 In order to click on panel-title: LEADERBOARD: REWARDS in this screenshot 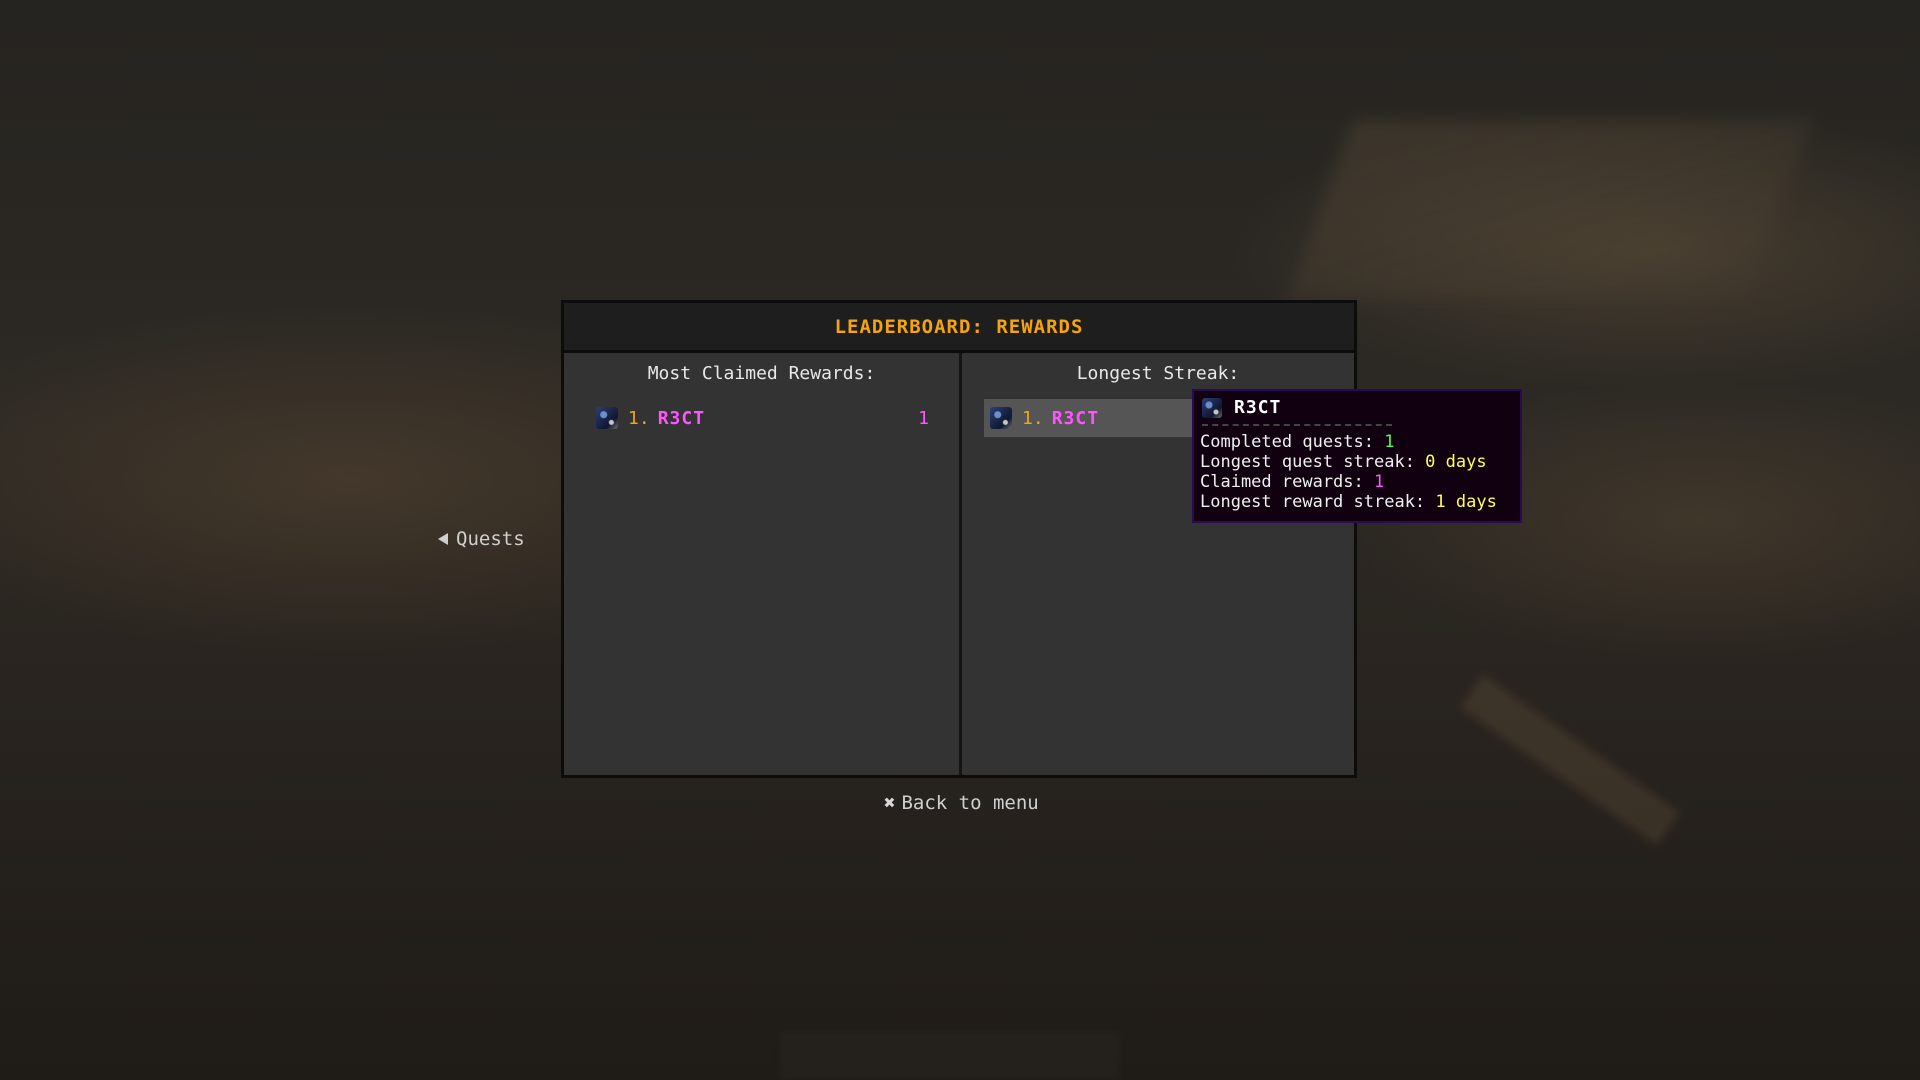, I will do `click(959, 326)`.